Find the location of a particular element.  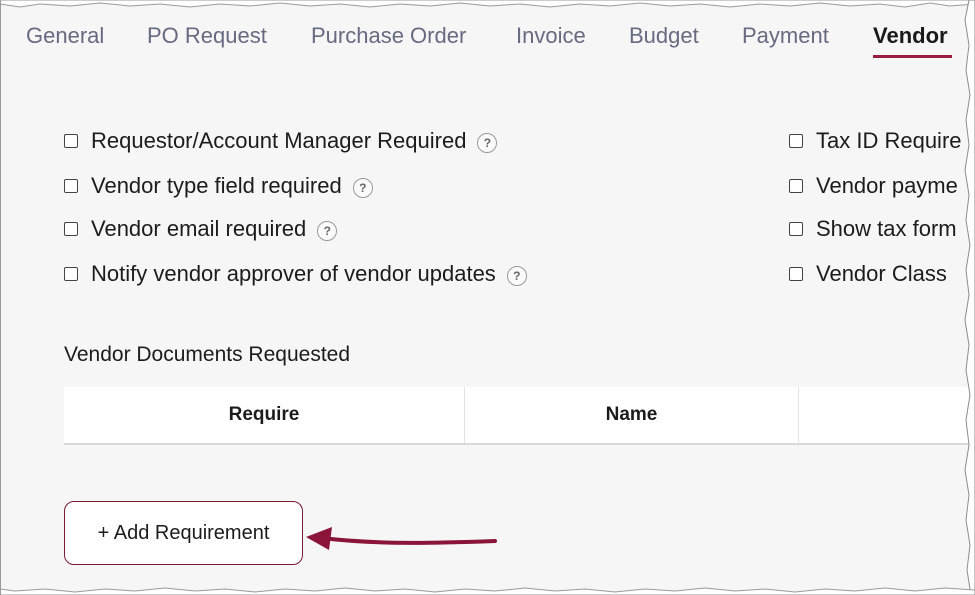

vendor-documents-table: Require Name is located at coordinates (519, 416).